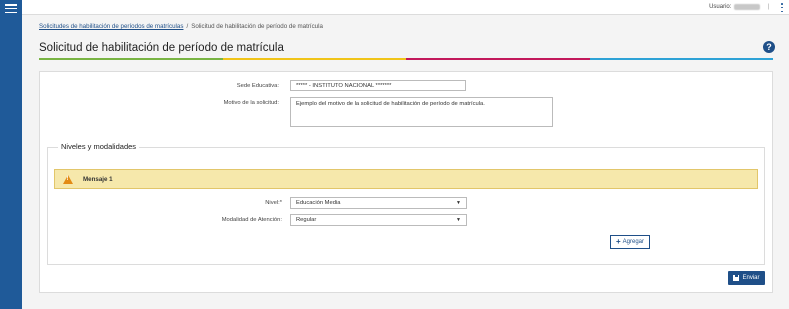 Image resolution: width=789 pixels, height=309 pixels. What do you see at coordinates (251, 220) in the screenshot?
I see `modalidad-label: Modalidad de Atención:` at bounding box center [251, 220].